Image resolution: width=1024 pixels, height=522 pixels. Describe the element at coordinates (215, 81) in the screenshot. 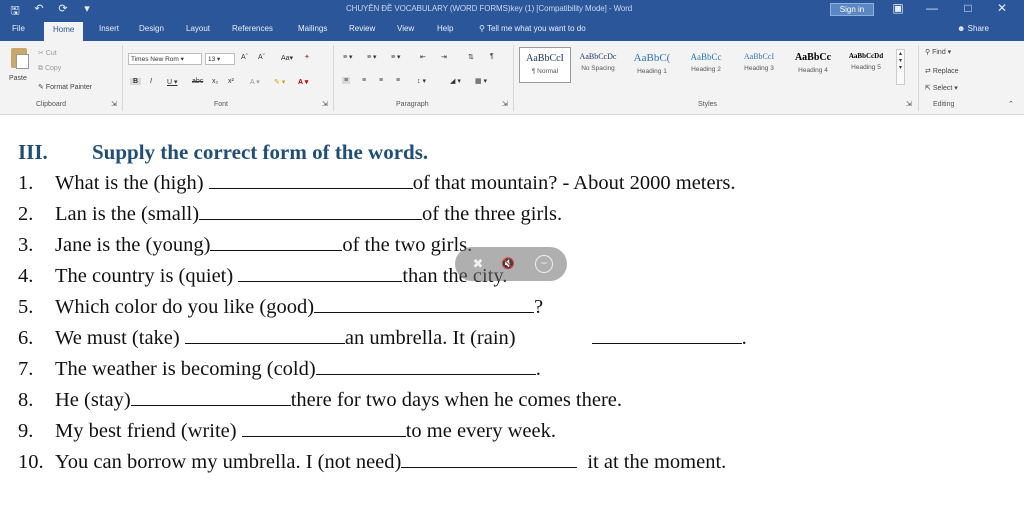

I see `subscript-icon: x₂` at that location.